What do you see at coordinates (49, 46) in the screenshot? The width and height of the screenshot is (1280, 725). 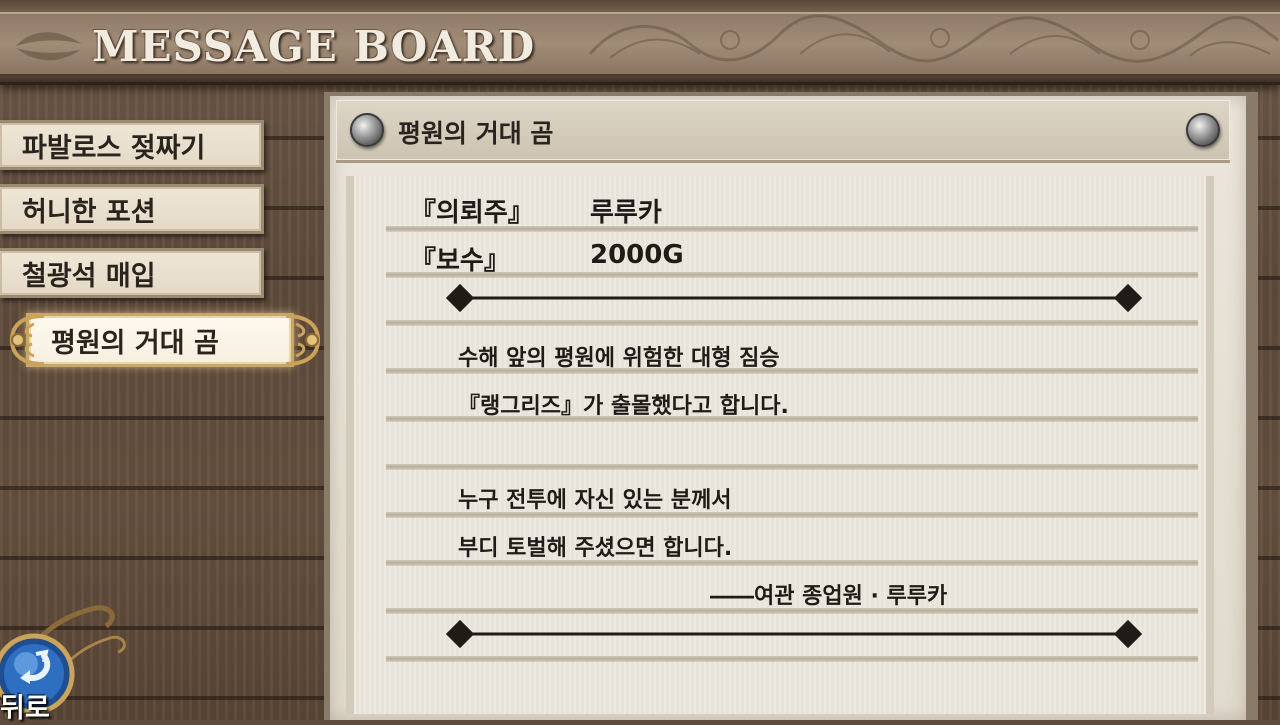 I see `leaf-ornament-icon` at bounding box center [49, 46].